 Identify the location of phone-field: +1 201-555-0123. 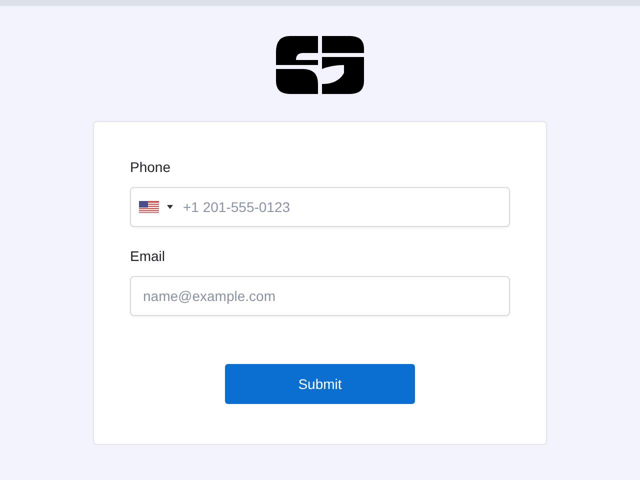
(320, 207).